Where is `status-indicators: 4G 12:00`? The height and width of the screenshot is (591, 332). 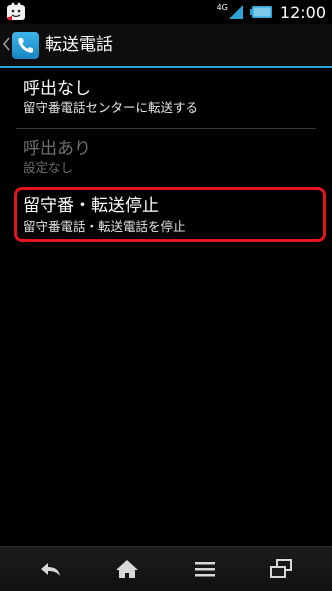 status-indicators: 4G 12:00 is located at coordinates (271, 12).